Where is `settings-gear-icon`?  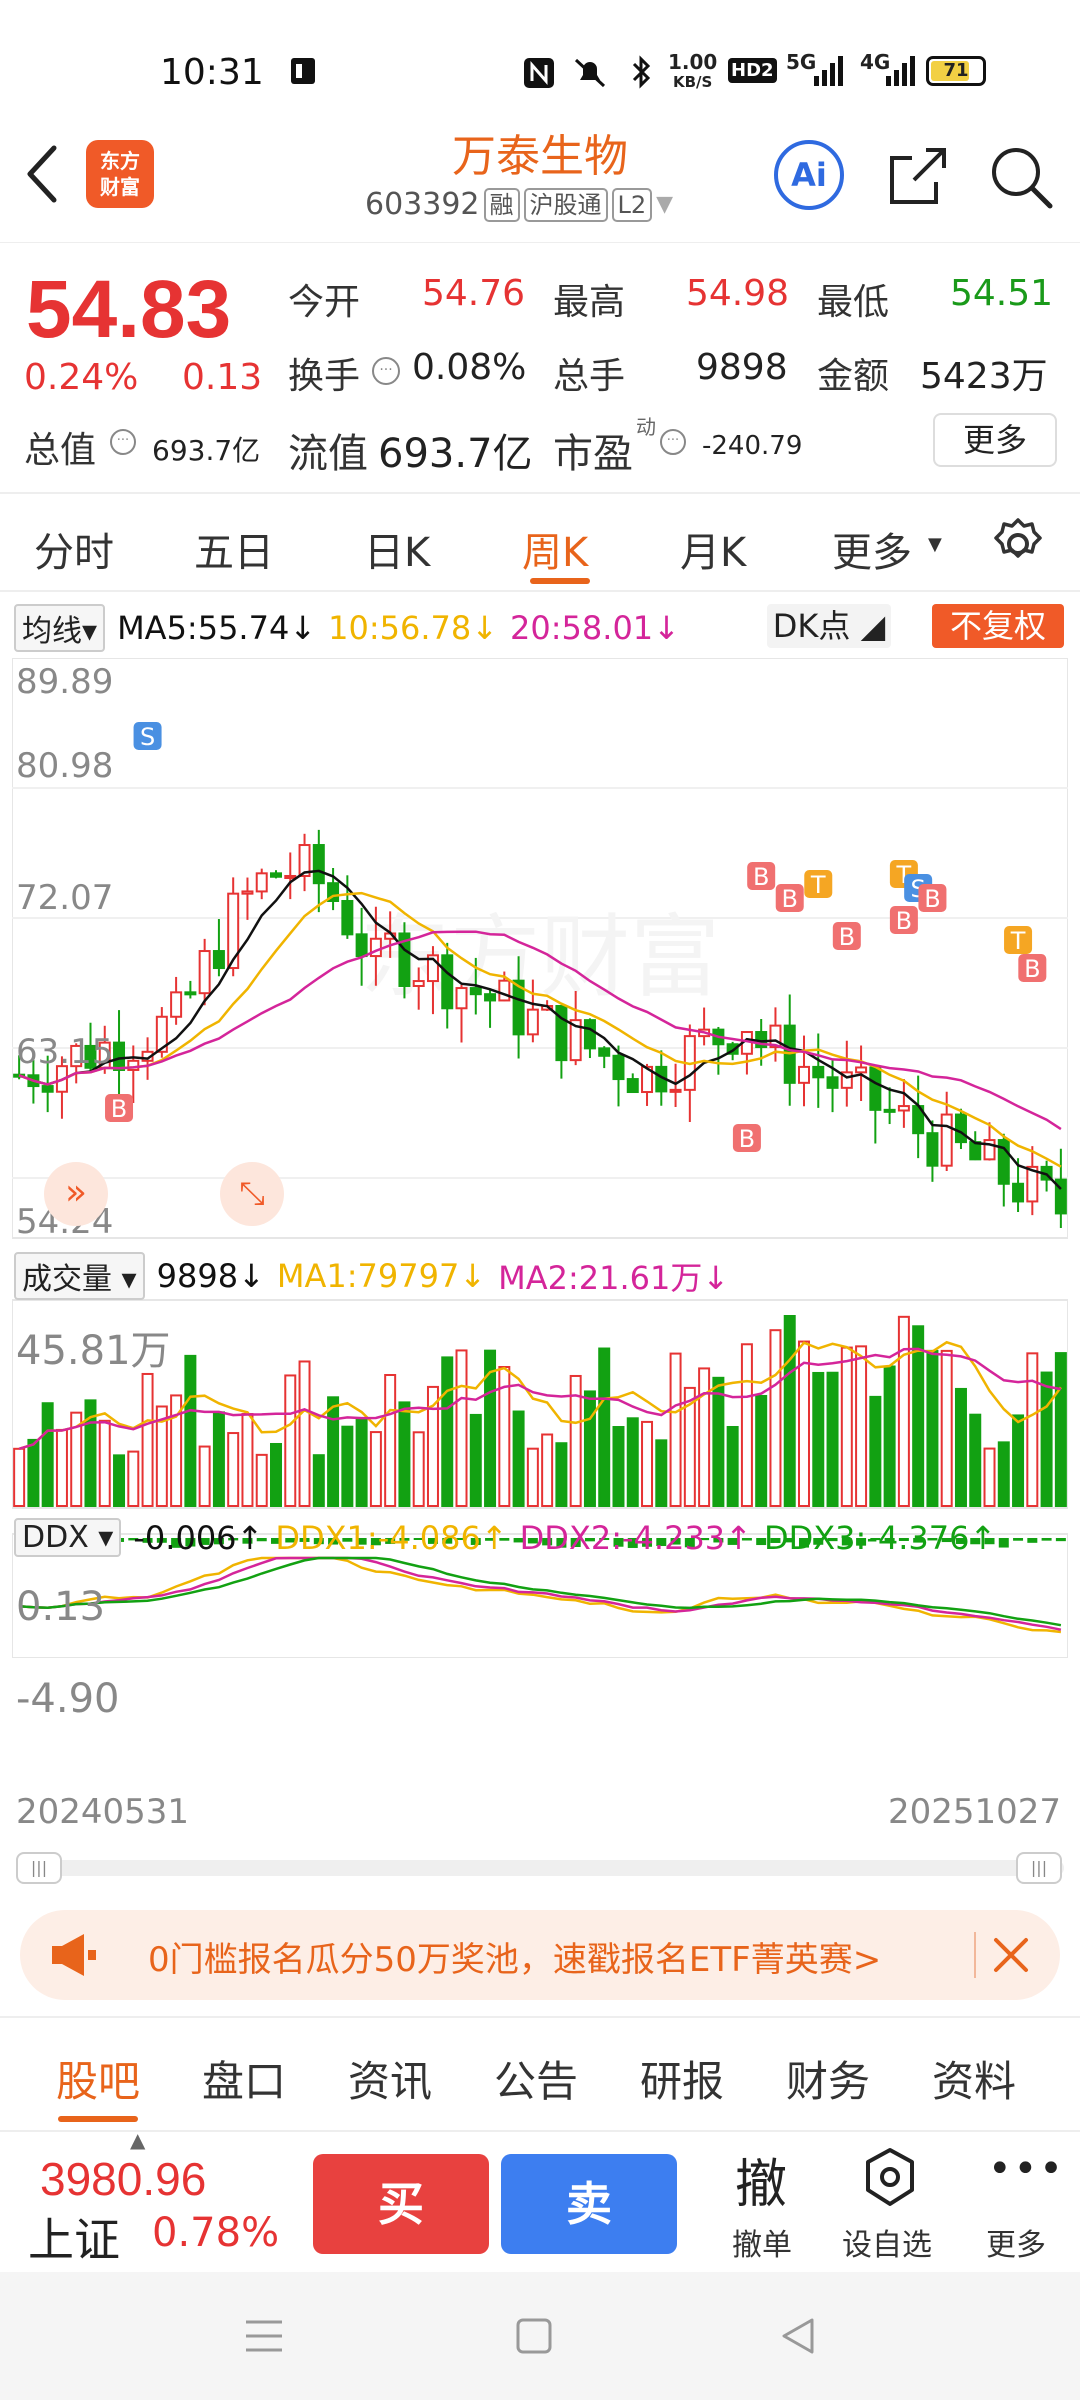 settings-gear-icon is located at coordinates (1018, 544).